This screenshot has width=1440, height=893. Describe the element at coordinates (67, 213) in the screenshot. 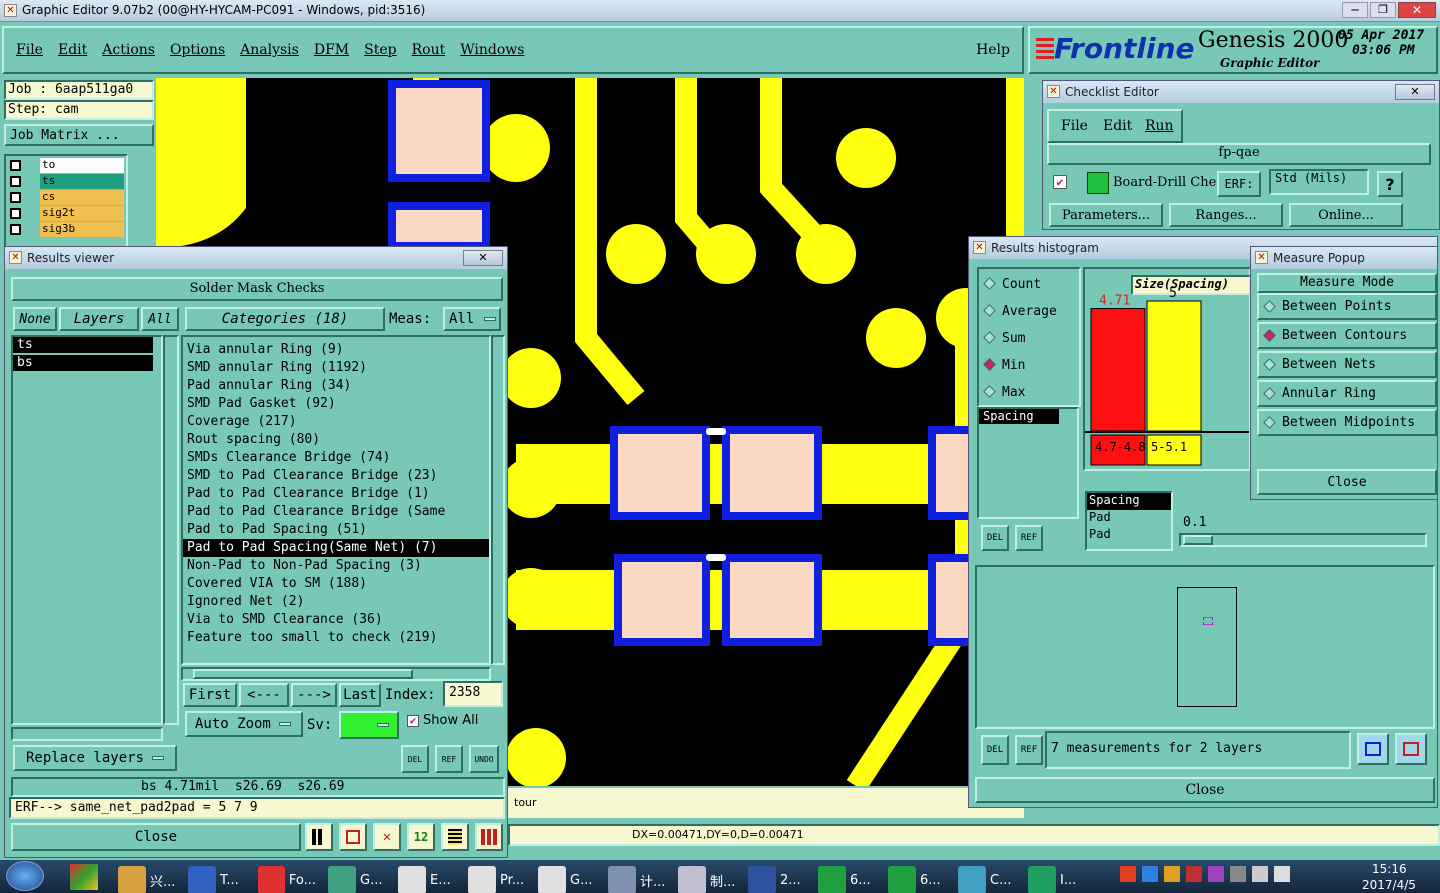

I see `layer-row-sig2t: sig2t` at that location.